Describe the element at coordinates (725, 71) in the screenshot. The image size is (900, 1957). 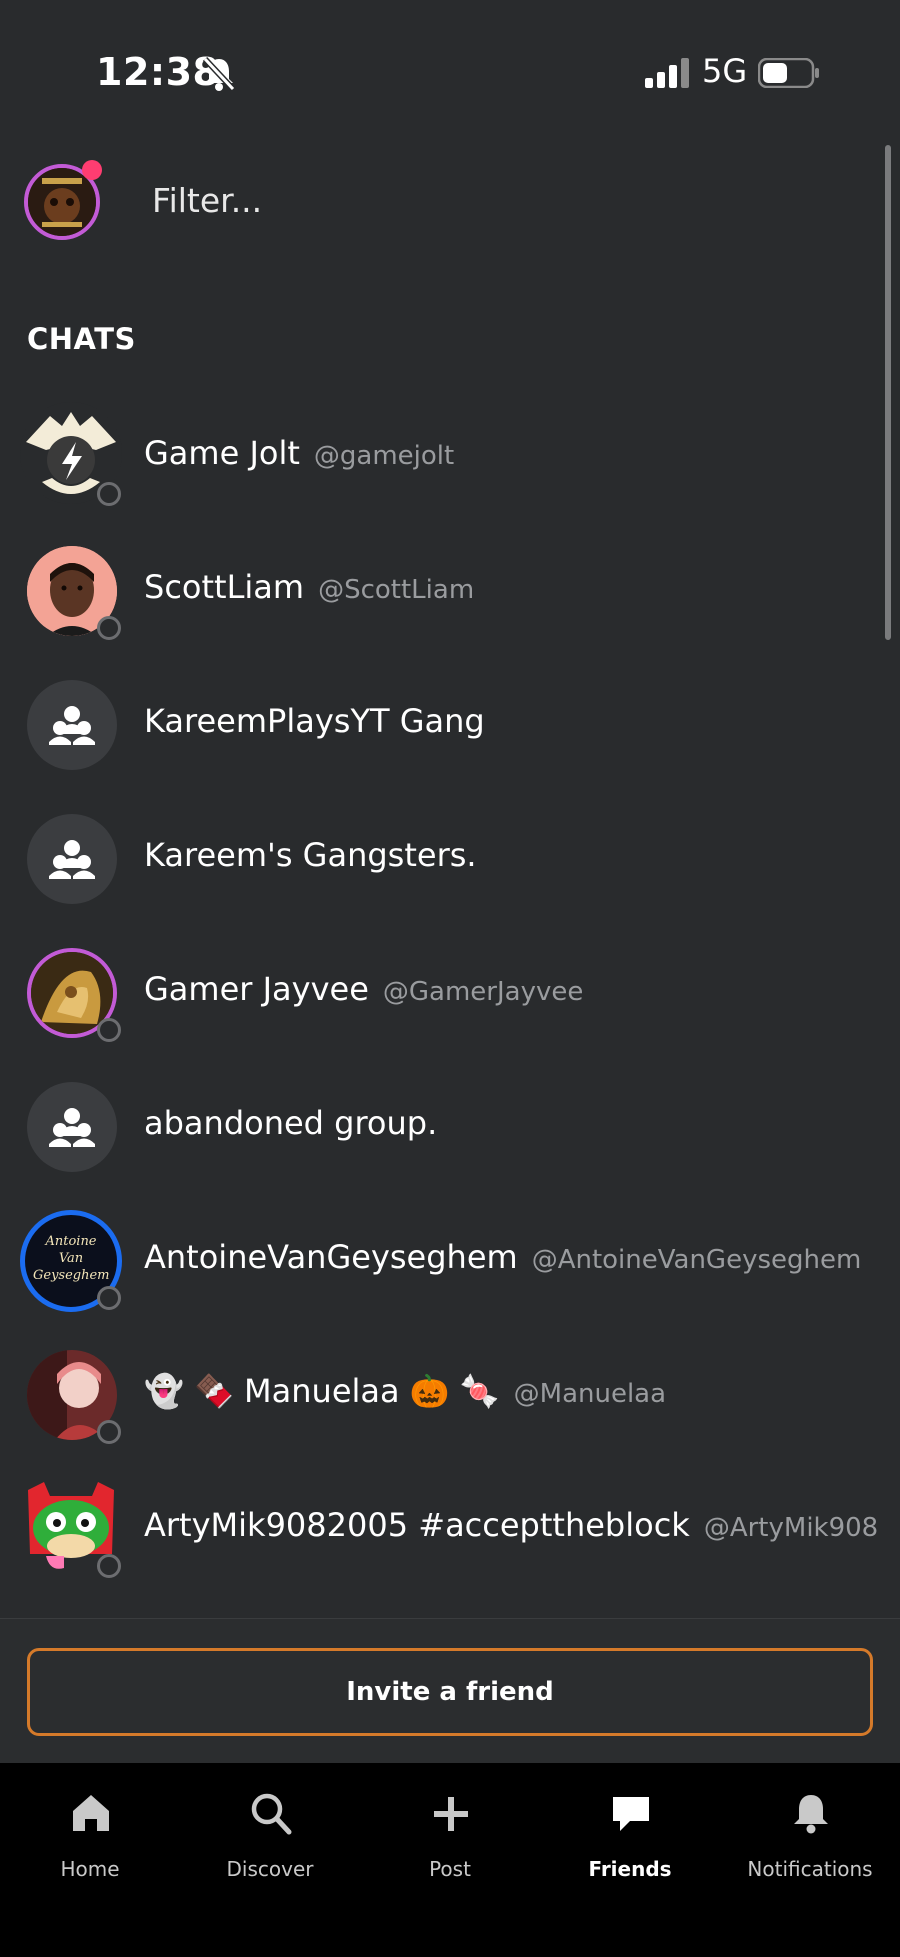
I see `network-label: 5G` at that location.